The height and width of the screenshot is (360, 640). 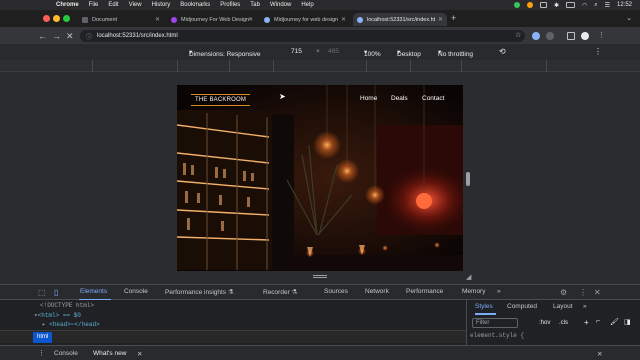 What do you see at coordinates (484, 306) in the screenshot?
I see `tab-styles: Styles` at bounding box center [484, 306].